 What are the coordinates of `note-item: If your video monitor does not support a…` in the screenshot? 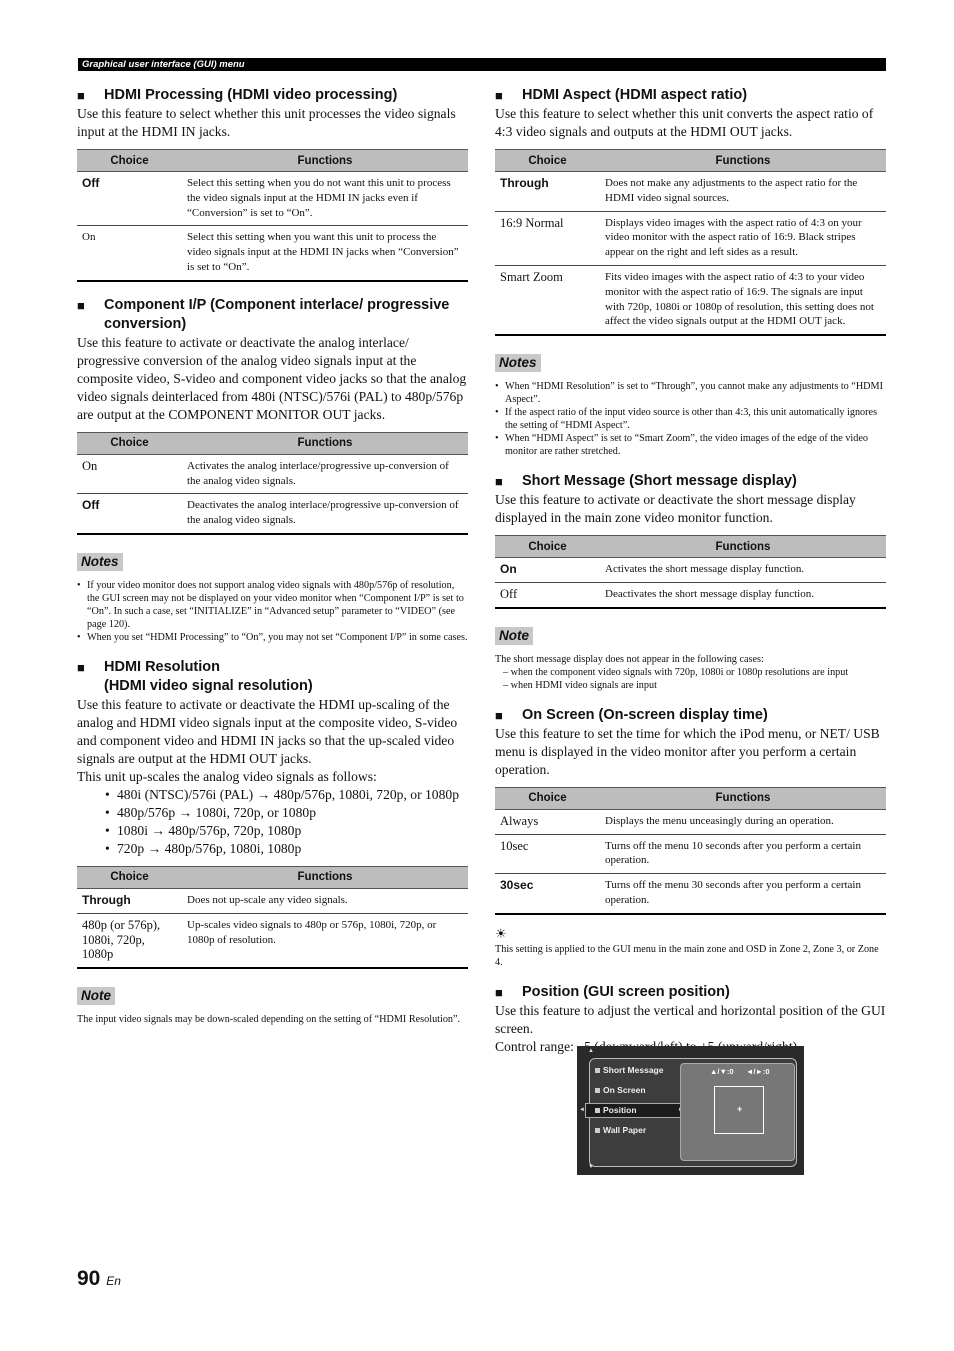 It's located at (272, 605).